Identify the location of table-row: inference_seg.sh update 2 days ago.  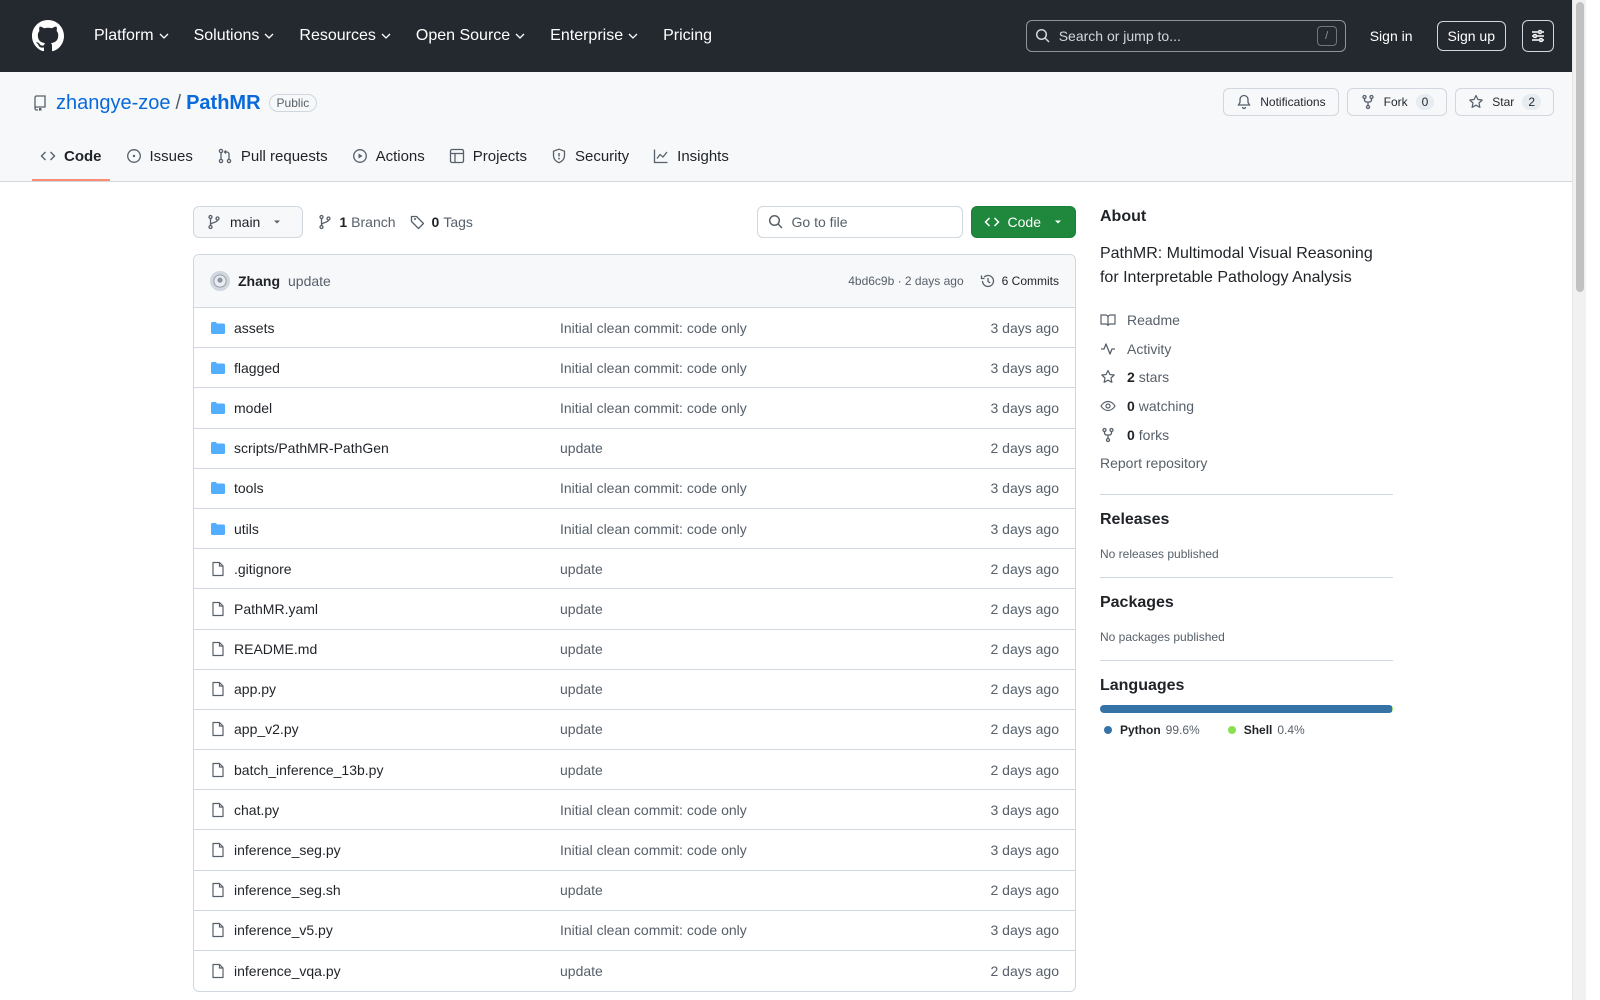
(634, 891).